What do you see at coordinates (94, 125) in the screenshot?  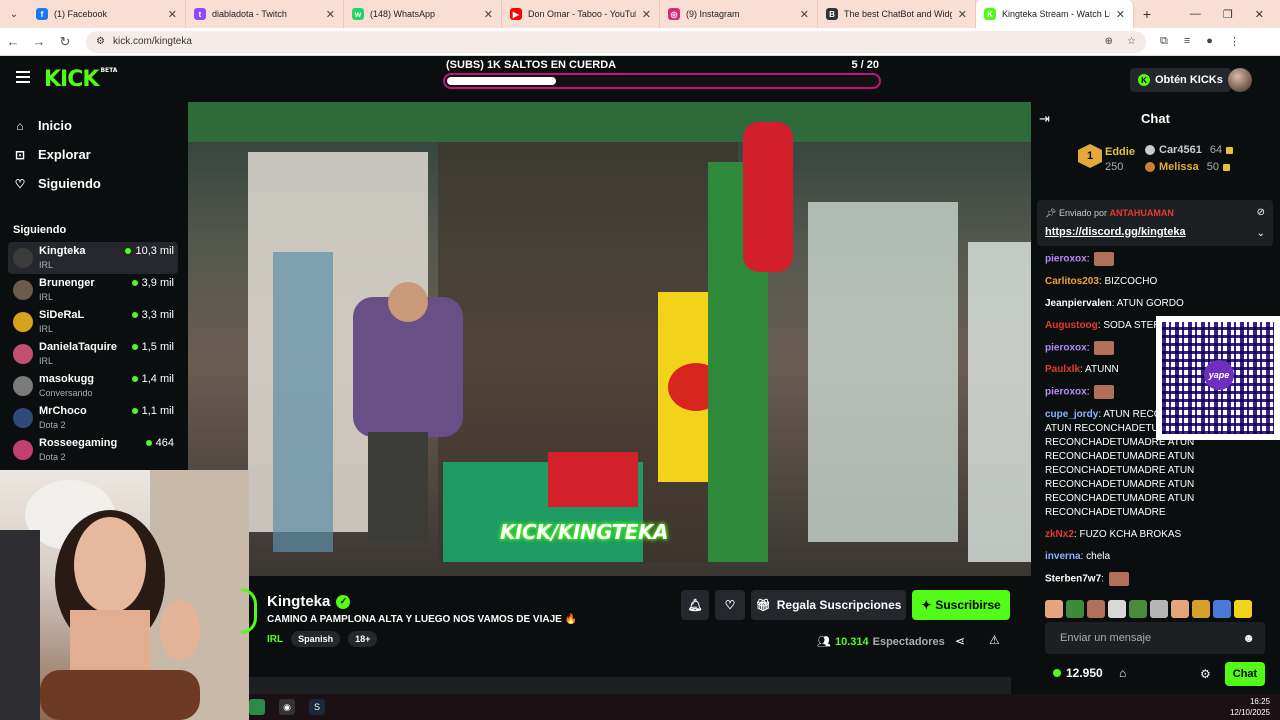 I see `sidebar-nav-inicio: ⌂ Inicio` at bounding box center [94, 125].